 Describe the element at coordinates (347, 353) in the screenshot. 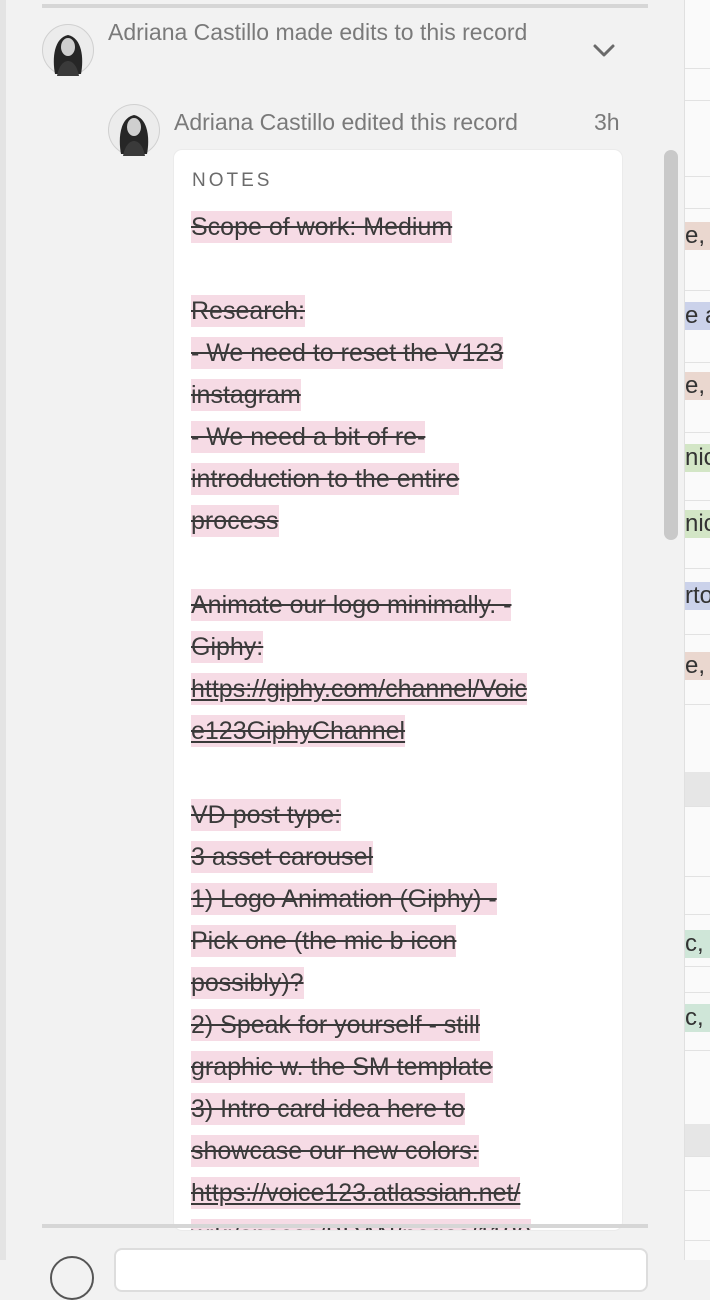

I see `removed-text: - We need to reset the V123` at that location.